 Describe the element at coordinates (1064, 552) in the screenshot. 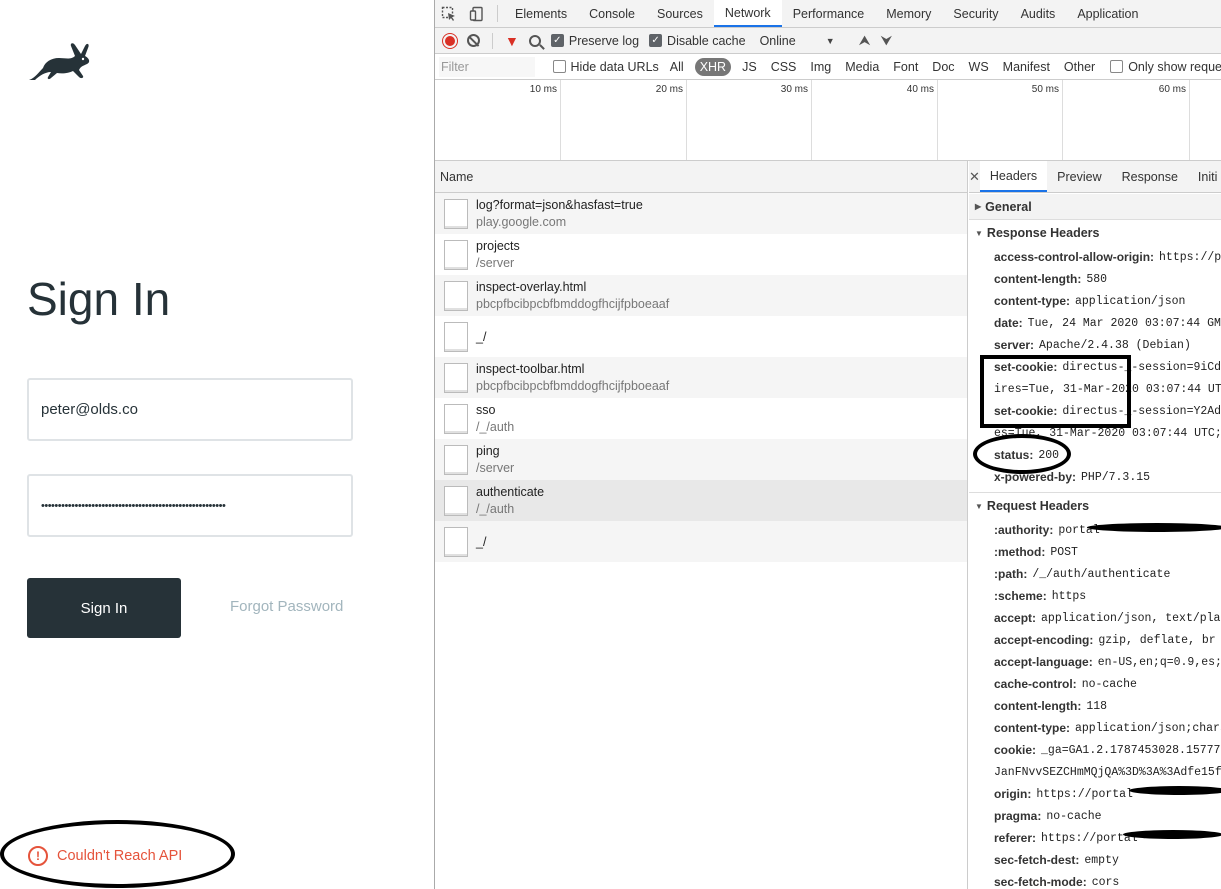

I see `header-value: POST` at that location.